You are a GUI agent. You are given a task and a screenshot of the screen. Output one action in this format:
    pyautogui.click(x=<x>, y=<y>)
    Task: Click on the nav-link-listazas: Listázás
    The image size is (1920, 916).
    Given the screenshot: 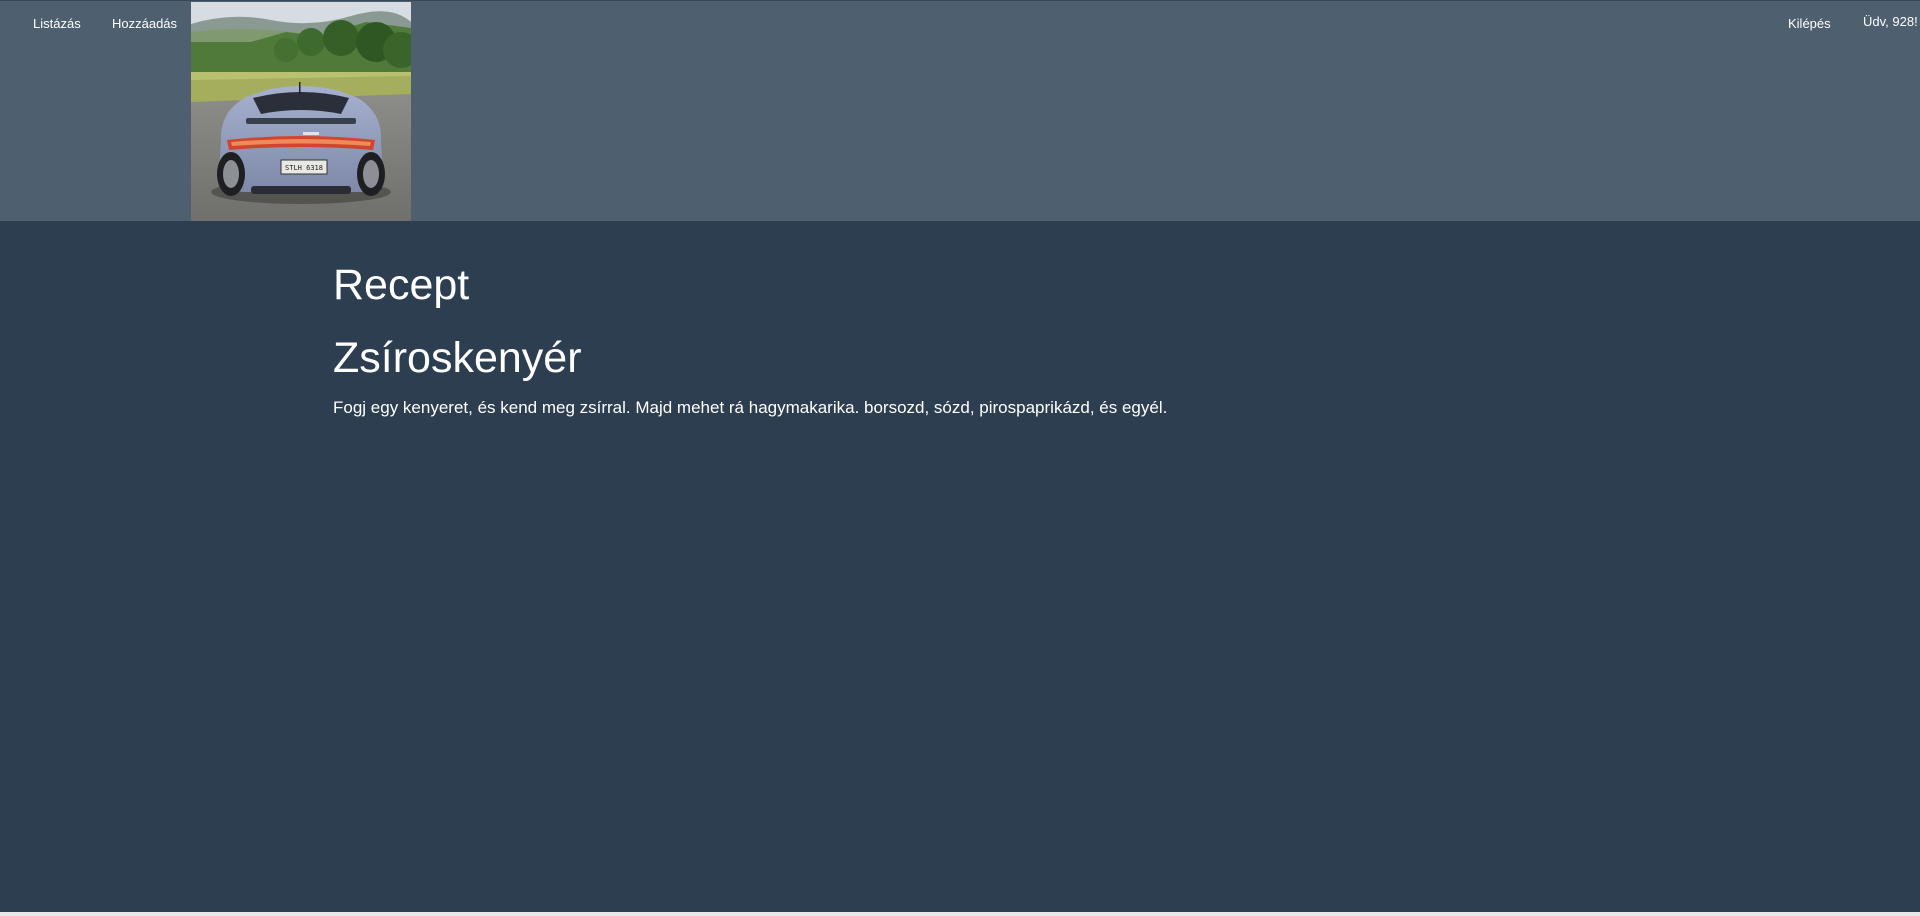 What is the action you would take?
    pyautogui.click(x=57, y=23)
    